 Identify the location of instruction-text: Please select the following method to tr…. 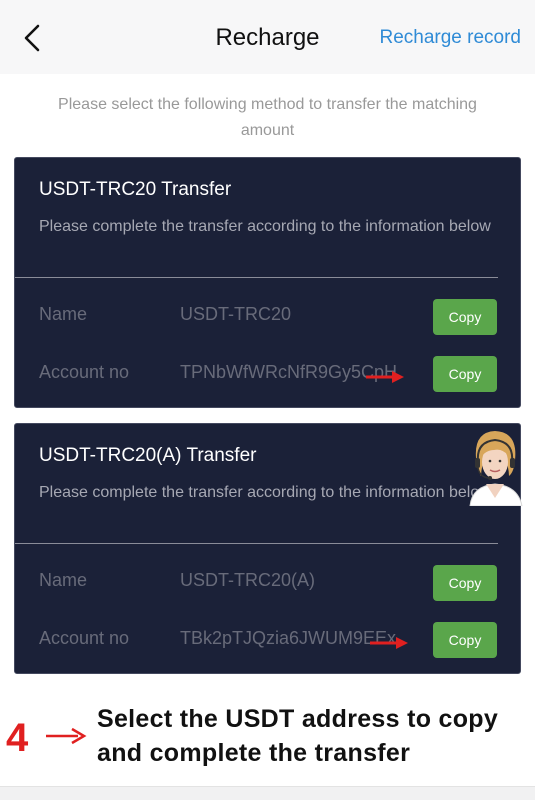
(267, 117).